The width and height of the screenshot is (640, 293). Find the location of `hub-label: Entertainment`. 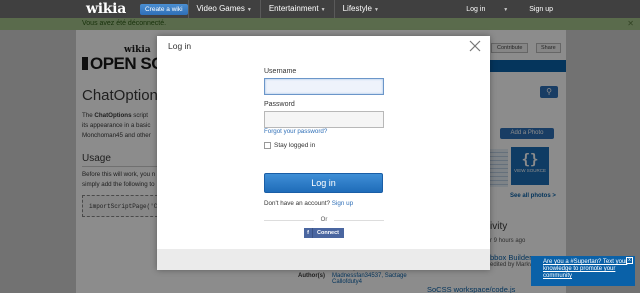

hub-label: Entertainment is located at coordinates (293, 8).